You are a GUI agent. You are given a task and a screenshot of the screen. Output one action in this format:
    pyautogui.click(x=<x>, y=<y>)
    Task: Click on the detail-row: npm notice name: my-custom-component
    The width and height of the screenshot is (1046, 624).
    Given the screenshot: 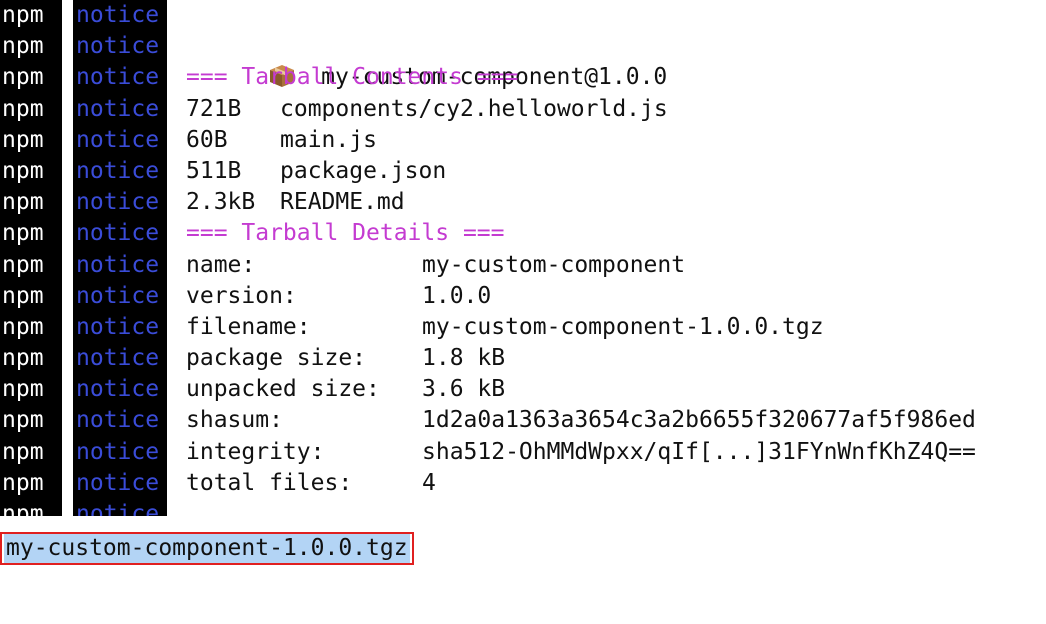 What is the action you would take?
    pyautogui.click(x=523, y=265)
    